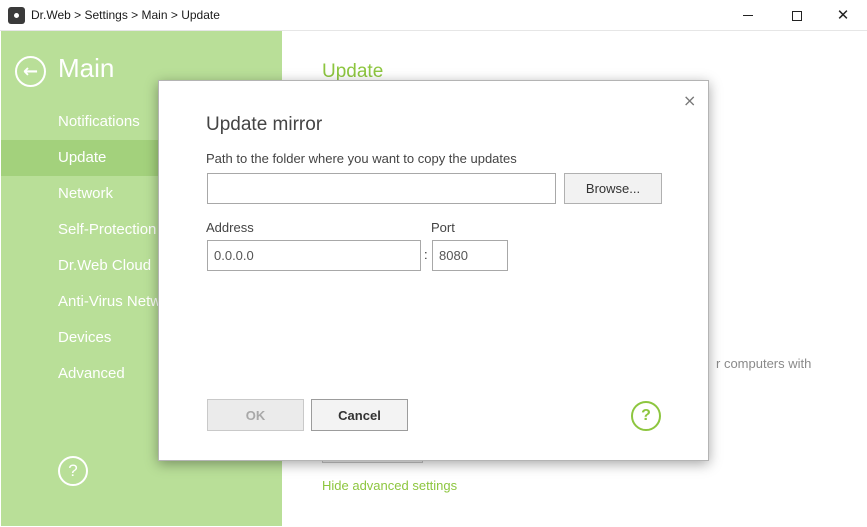  Describe the element at coordinates (359, 415) in the screenshot. I see `cancel-button: Cancel` at that location.